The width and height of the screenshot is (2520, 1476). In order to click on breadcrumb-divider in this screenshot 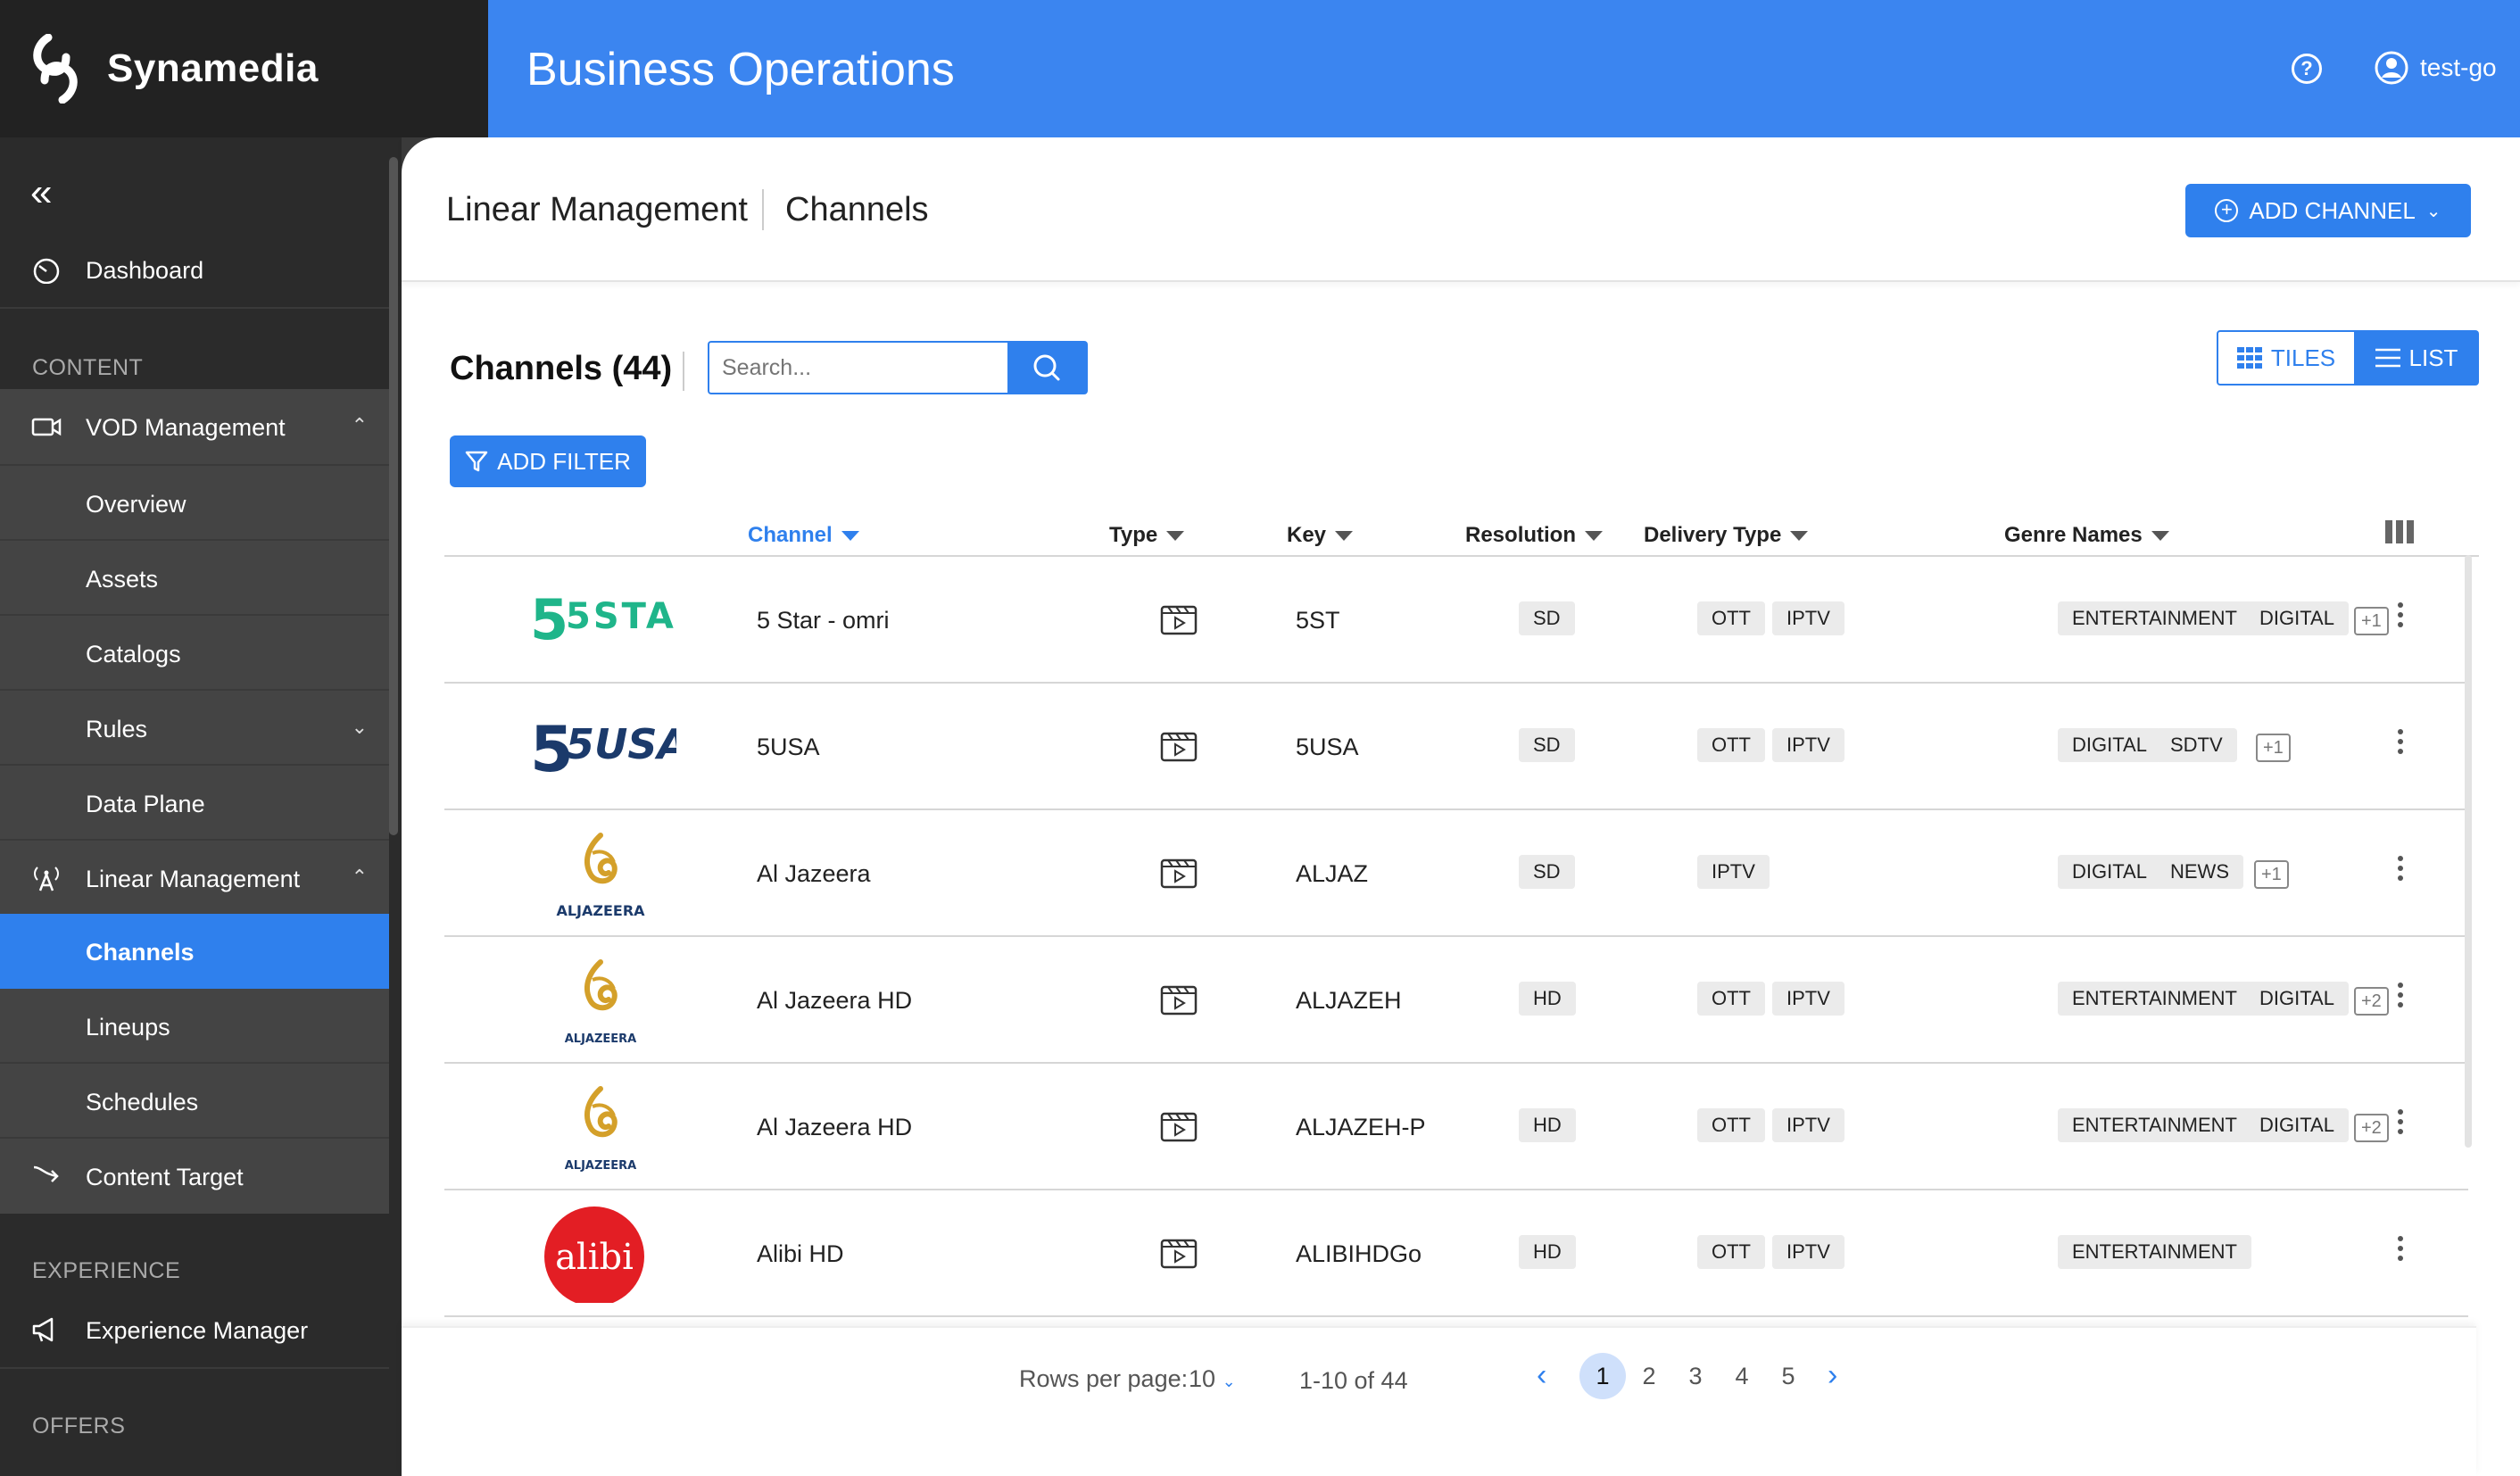, I will do `click(763, 209)`.